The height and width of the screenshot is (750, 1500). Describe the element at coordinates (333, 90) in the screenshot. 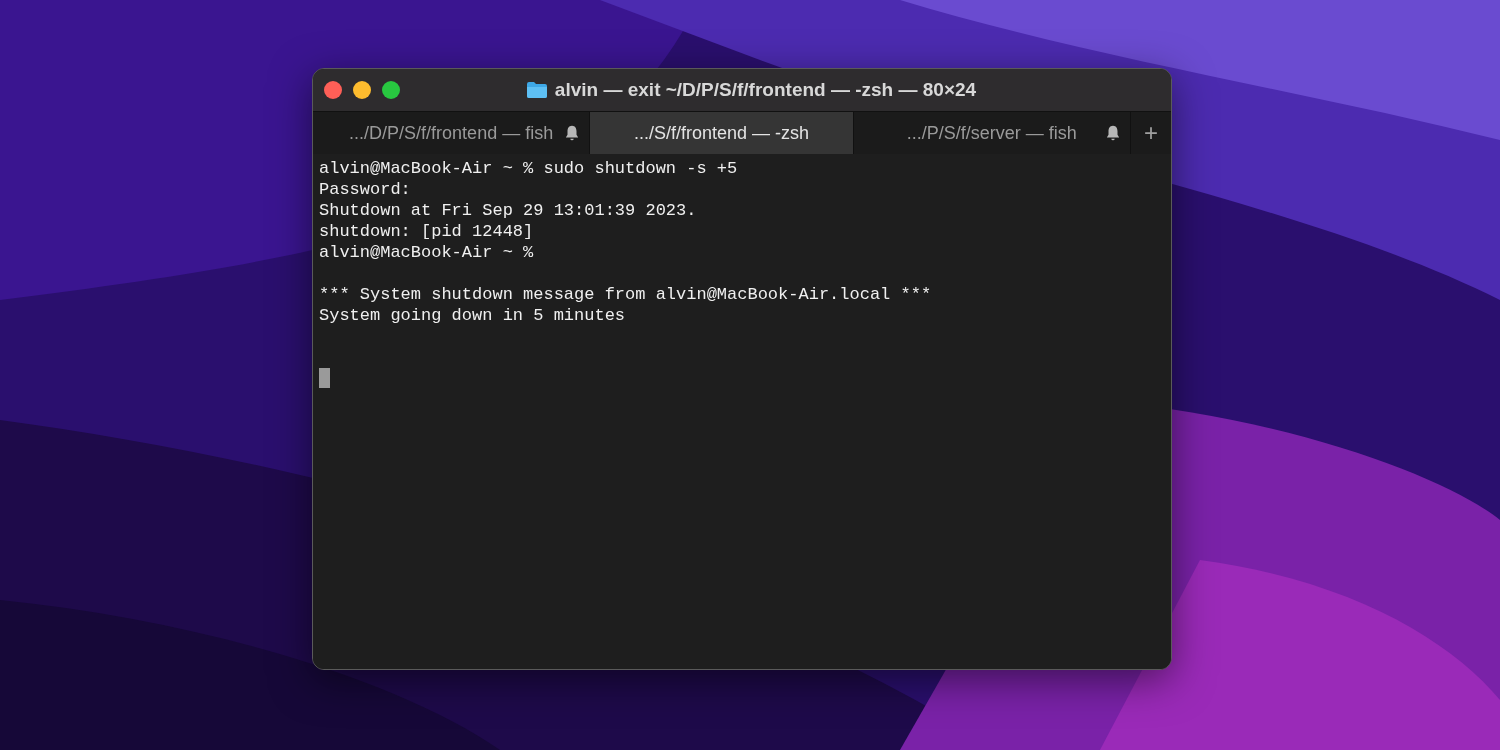

I see `close-button` at that location.